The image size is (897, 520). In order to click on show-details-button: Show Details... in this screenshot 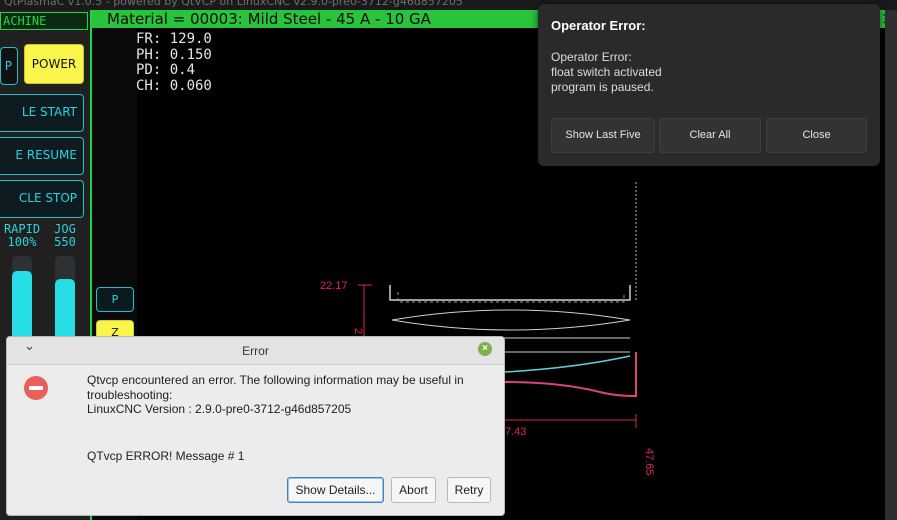, I will do `click(335, 490)`.